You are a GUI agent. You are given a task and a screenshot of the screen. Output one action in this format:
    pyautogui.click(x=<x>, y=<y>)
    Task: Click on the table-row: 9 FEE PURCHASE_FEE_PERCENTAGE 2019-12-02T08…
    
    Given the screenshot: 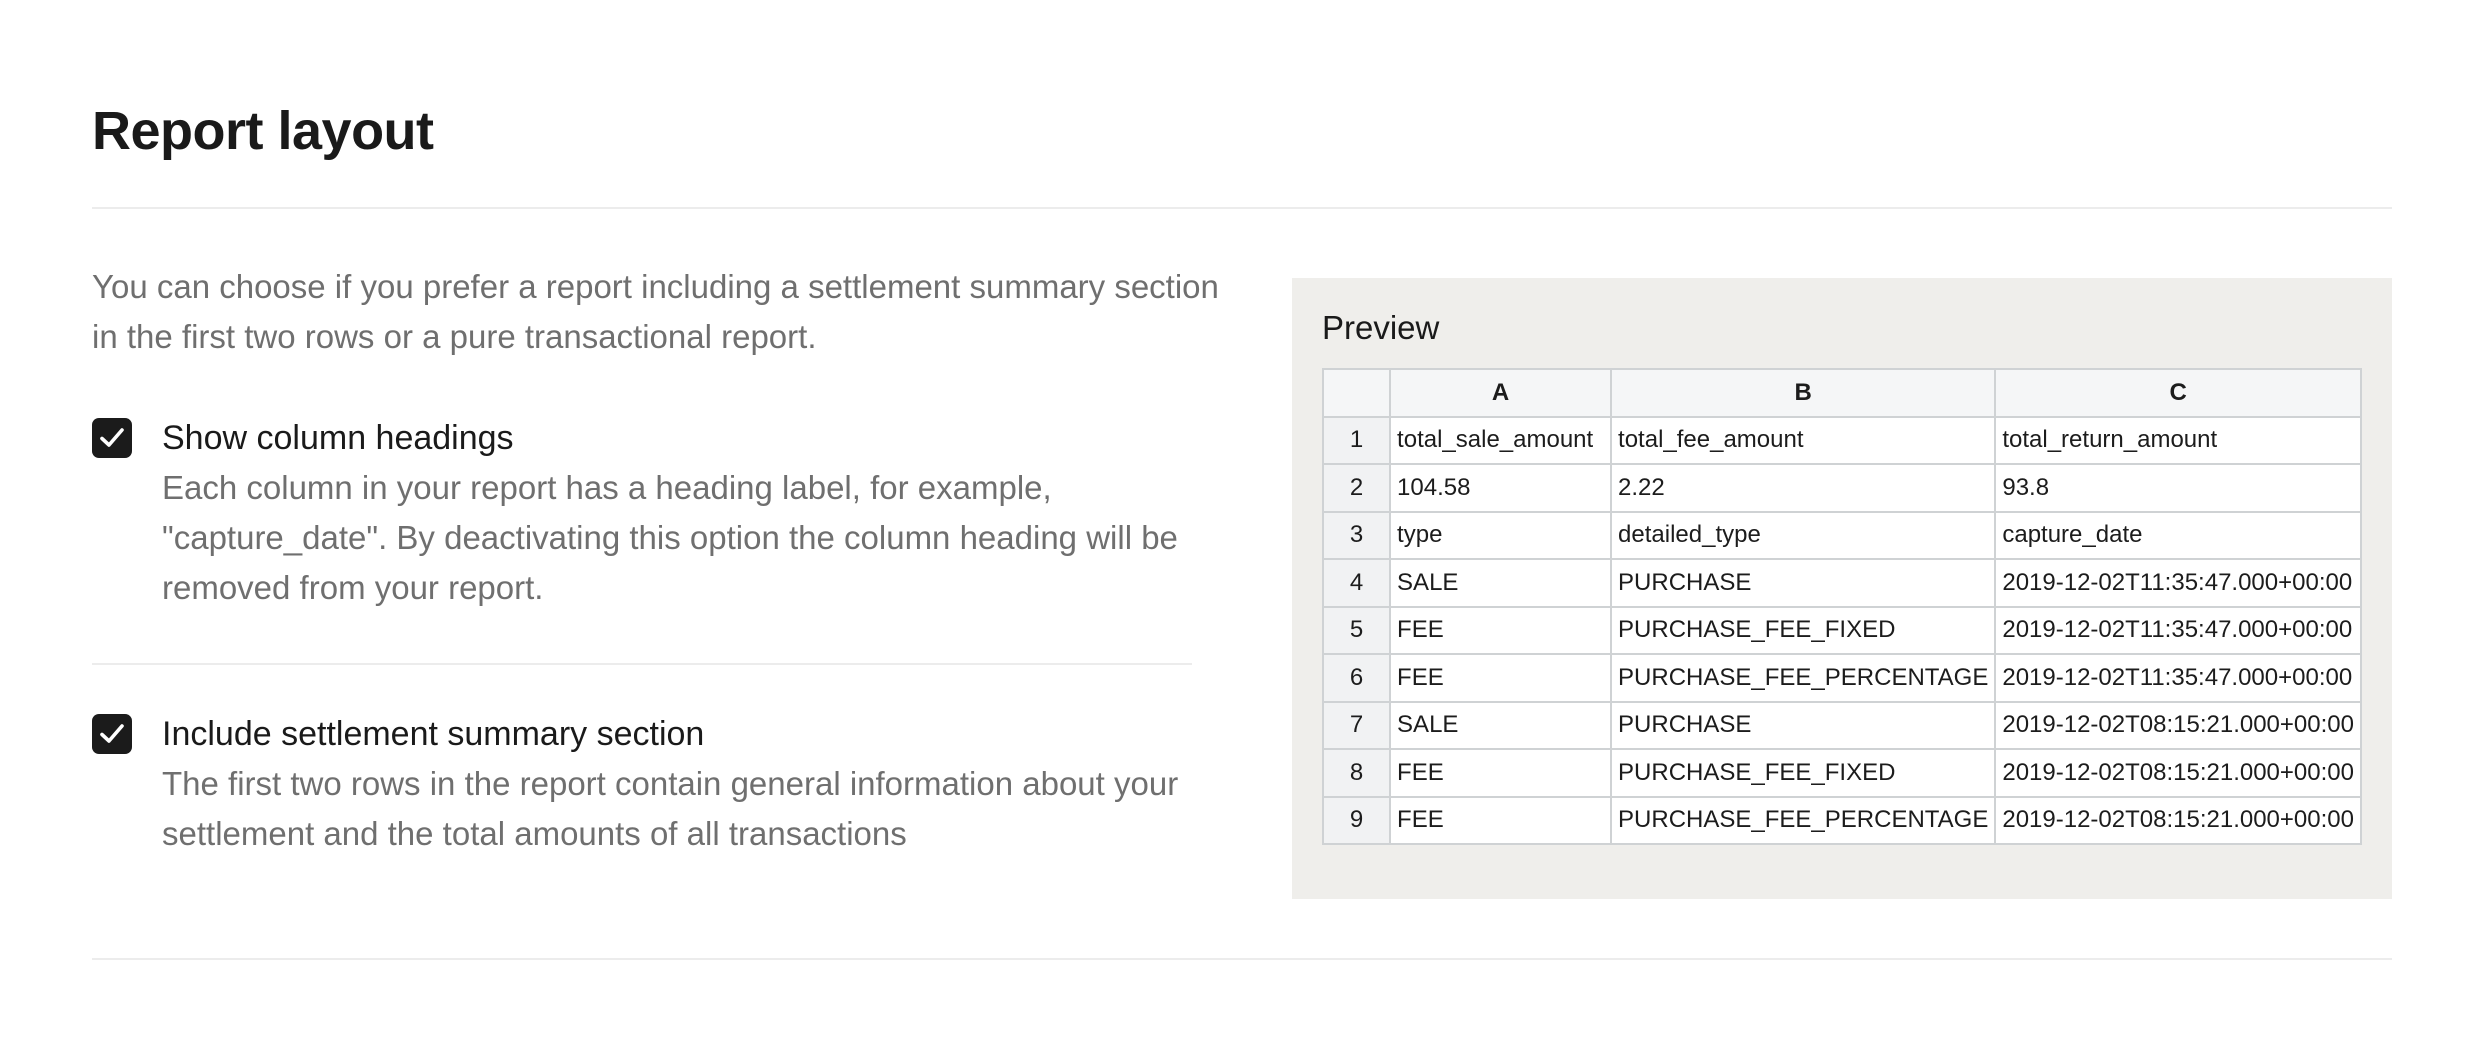 What is the action you would take?
    pyautogui.click(x=1842, y=820)
    